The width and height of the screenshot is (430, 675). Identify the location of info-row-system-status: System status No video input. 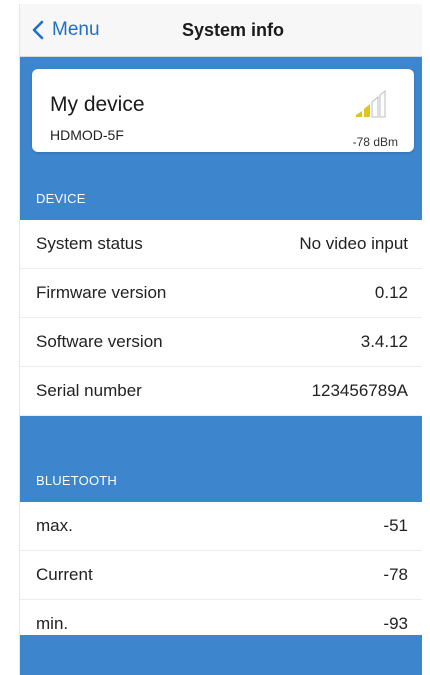
(221, 244).